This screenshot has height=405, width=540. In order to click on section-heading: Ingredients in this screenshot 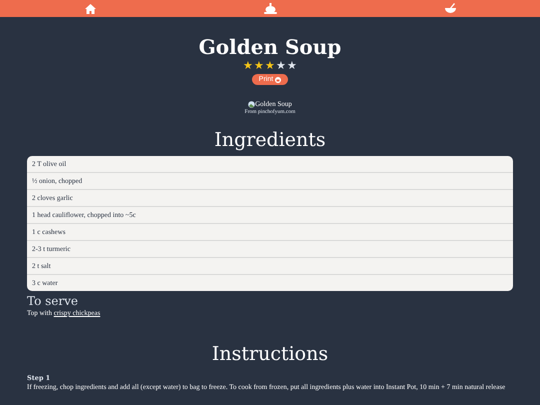, I will do `click(270, 140)`.